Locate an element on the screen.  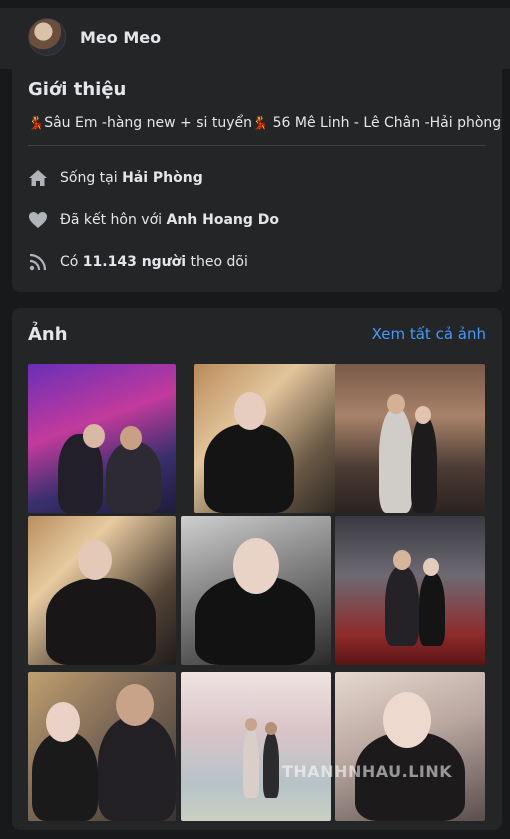
lives-in-value: Hải Phòng is located at coordinates (162, 178).